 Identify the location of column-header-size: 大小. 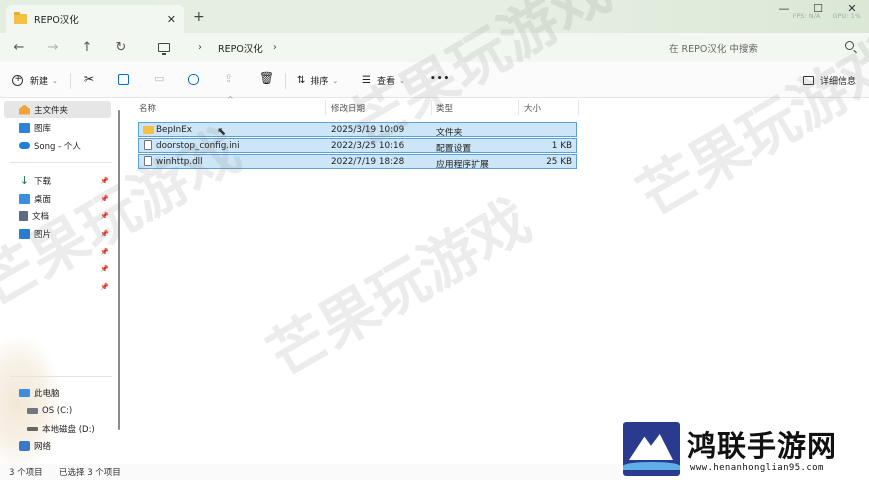
(532, 108).